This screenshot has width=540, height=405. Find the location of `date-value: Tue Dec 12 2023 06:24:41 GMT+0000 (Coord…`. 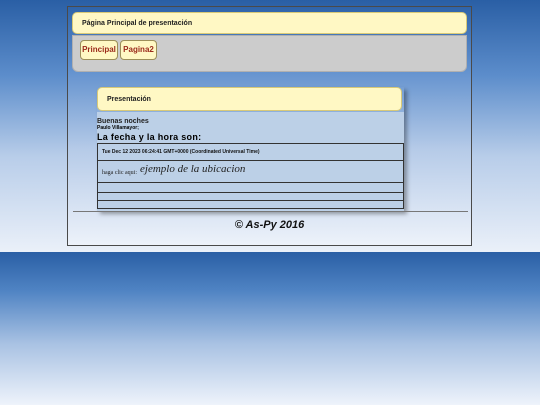

date-value: Tue Dec 12 2023 06:24:41 GMT+0000 (Coord… is located at coordinates (181, 152).